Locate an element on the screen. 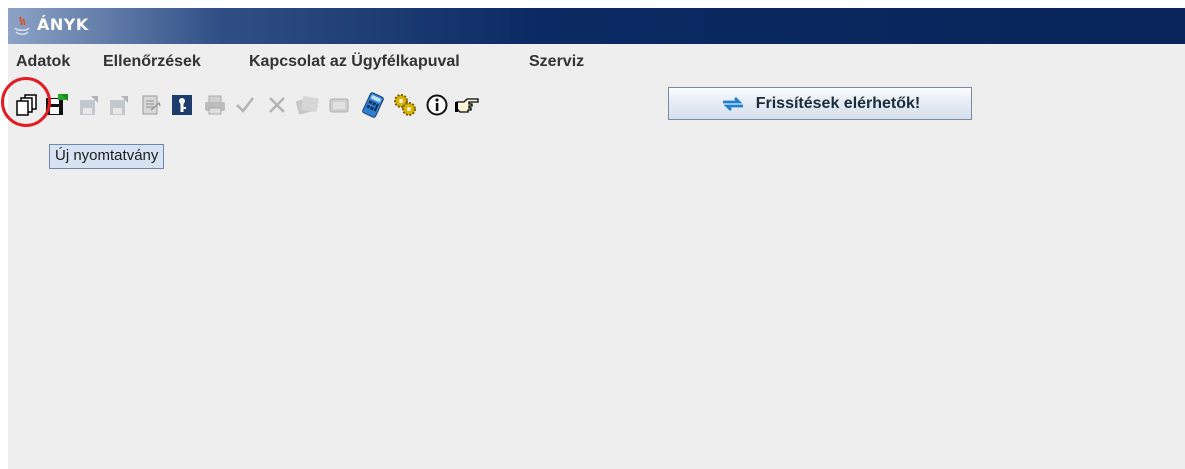 The image size is (1185, 469). print-disabled-icon is located at coordinates (215, 105).